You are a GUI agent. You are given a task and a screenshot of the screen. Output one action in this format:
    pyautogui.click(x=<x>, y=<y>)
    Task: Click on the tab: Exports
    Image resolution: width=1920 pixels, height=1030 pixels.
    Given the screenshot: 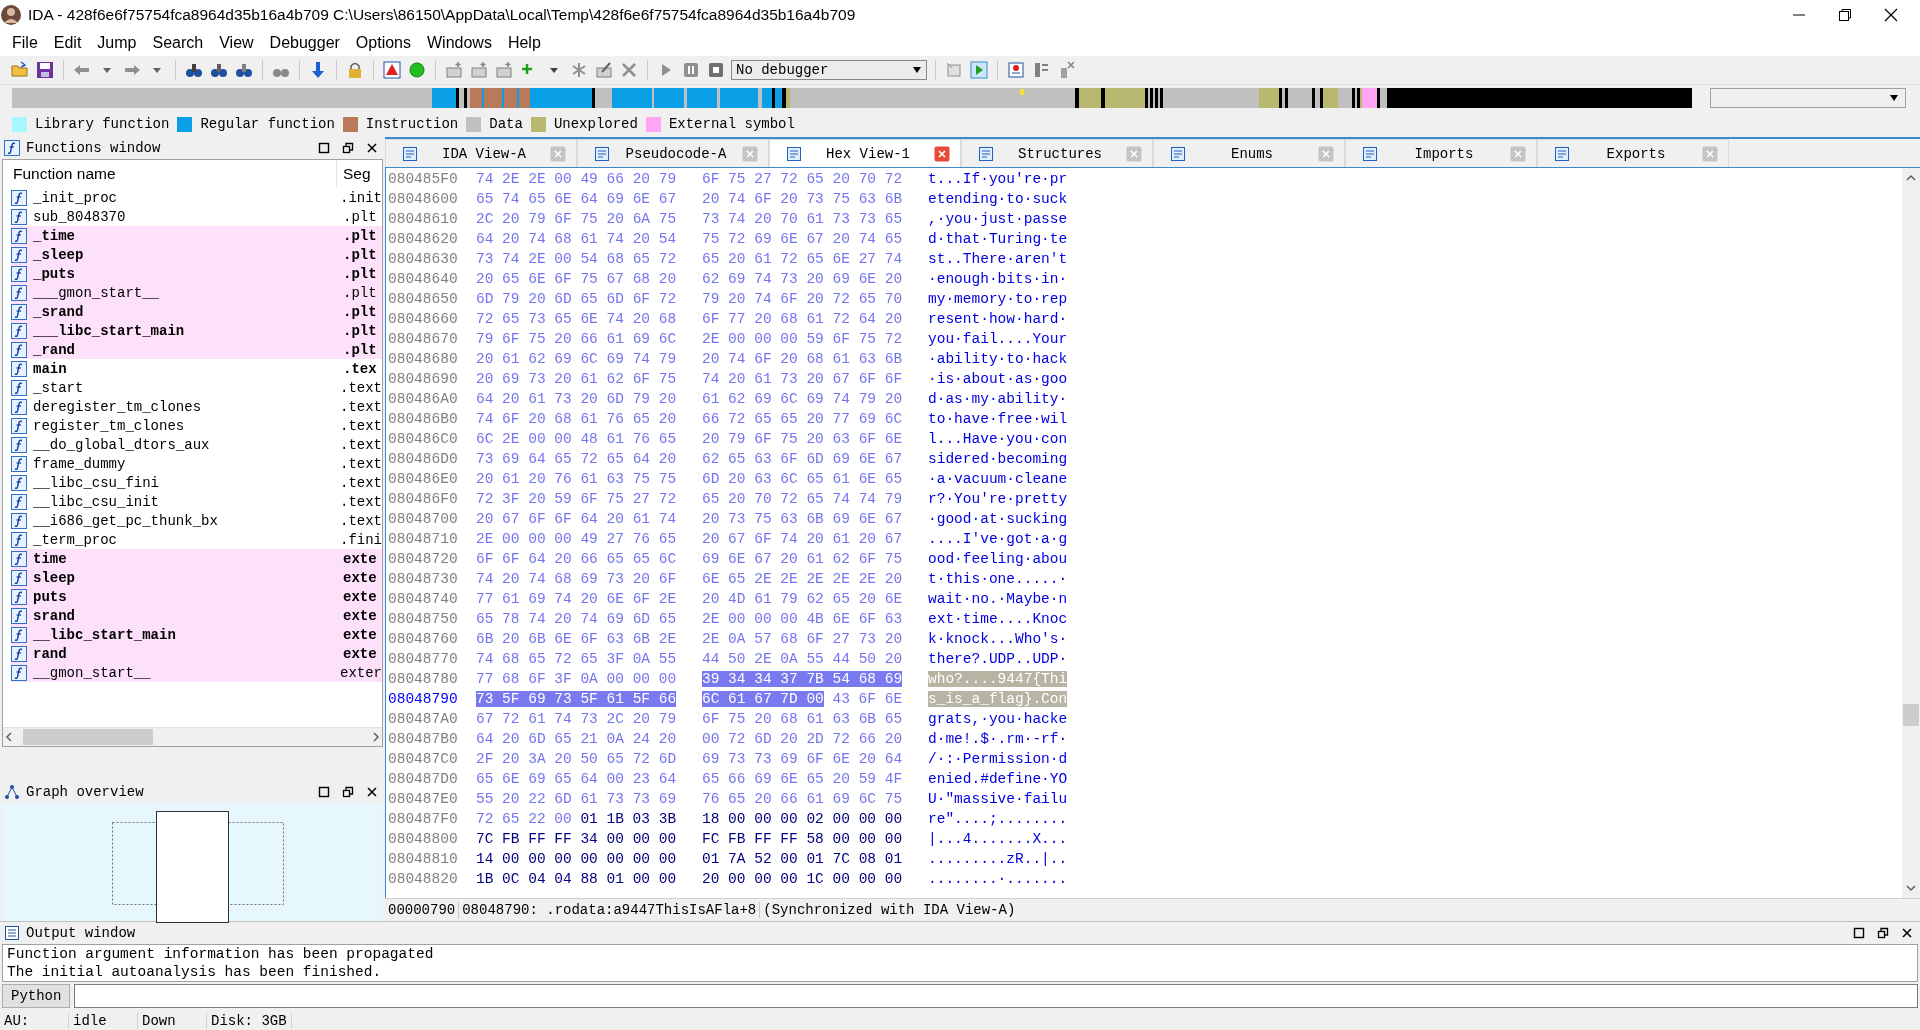 What is the action you would take?
    pyautogui.click(x=1633, y=153)
    